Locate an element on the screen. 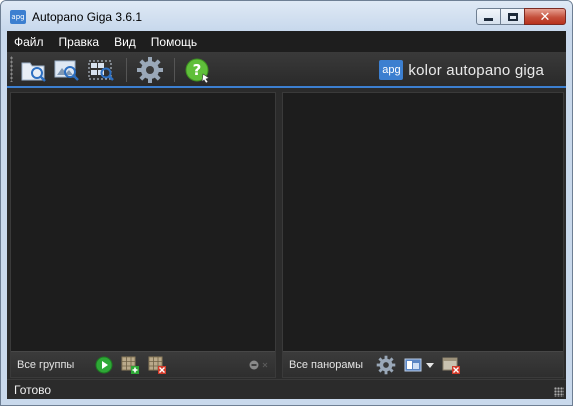 The width and height of the screenshot is (573, 406). collapse-button is located at coordinates (260, 365).